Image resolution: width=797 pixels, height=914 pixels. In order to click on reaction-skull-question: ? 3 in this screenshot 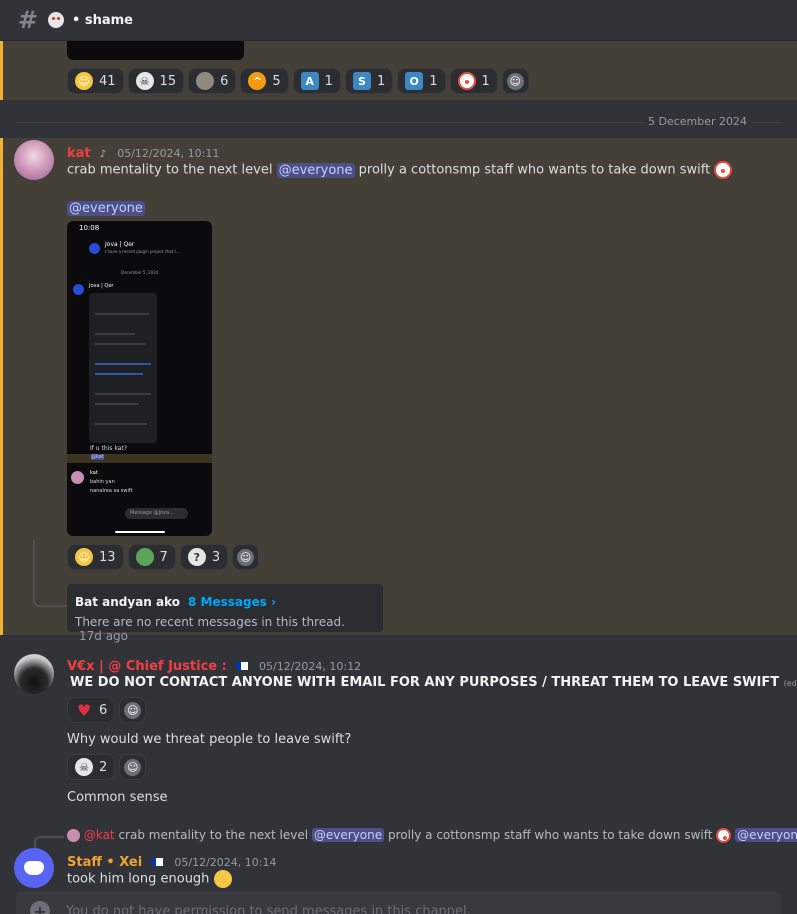, I will do `click(204, 557)`.